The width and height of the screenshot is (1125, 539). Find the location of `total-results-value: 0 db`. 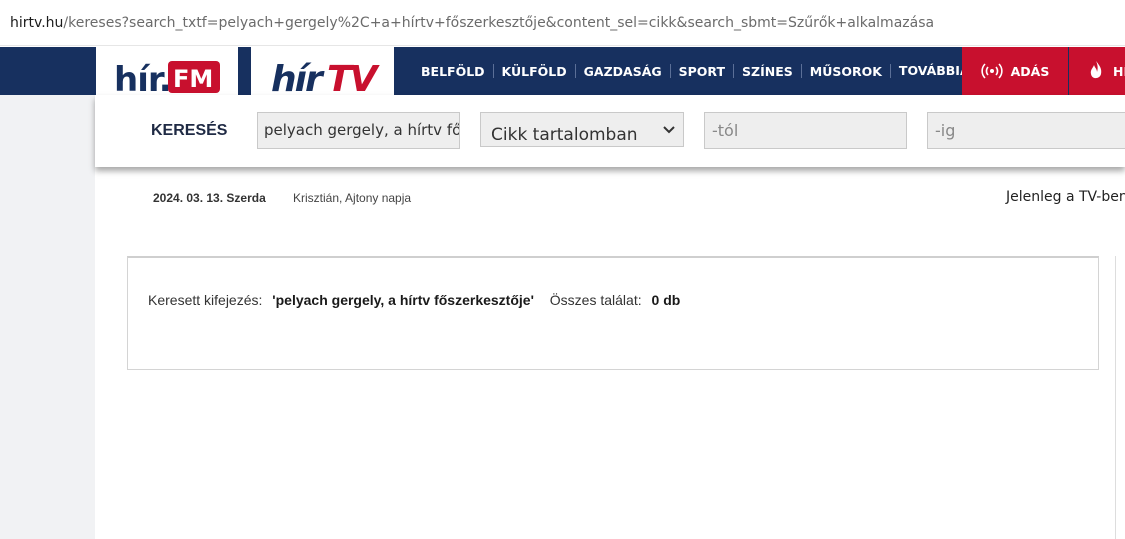

total-results-value: 0 db is located at coordinates (666, 300).